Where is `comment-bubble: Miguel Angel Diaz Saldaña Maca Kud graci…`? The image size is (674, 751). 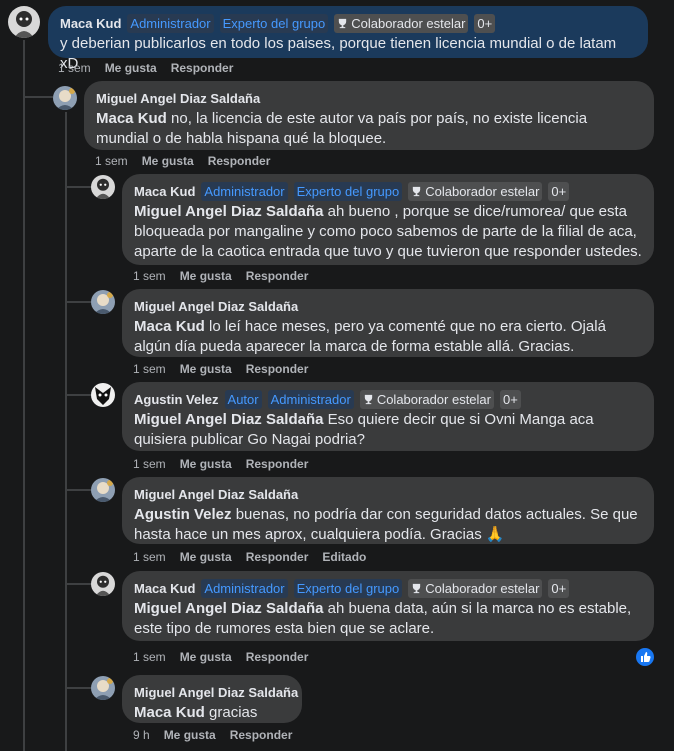
comment-bubble: Miguel Angel Diaz Saldaña Maca Kud graci… is located at coordinates (212, 699).